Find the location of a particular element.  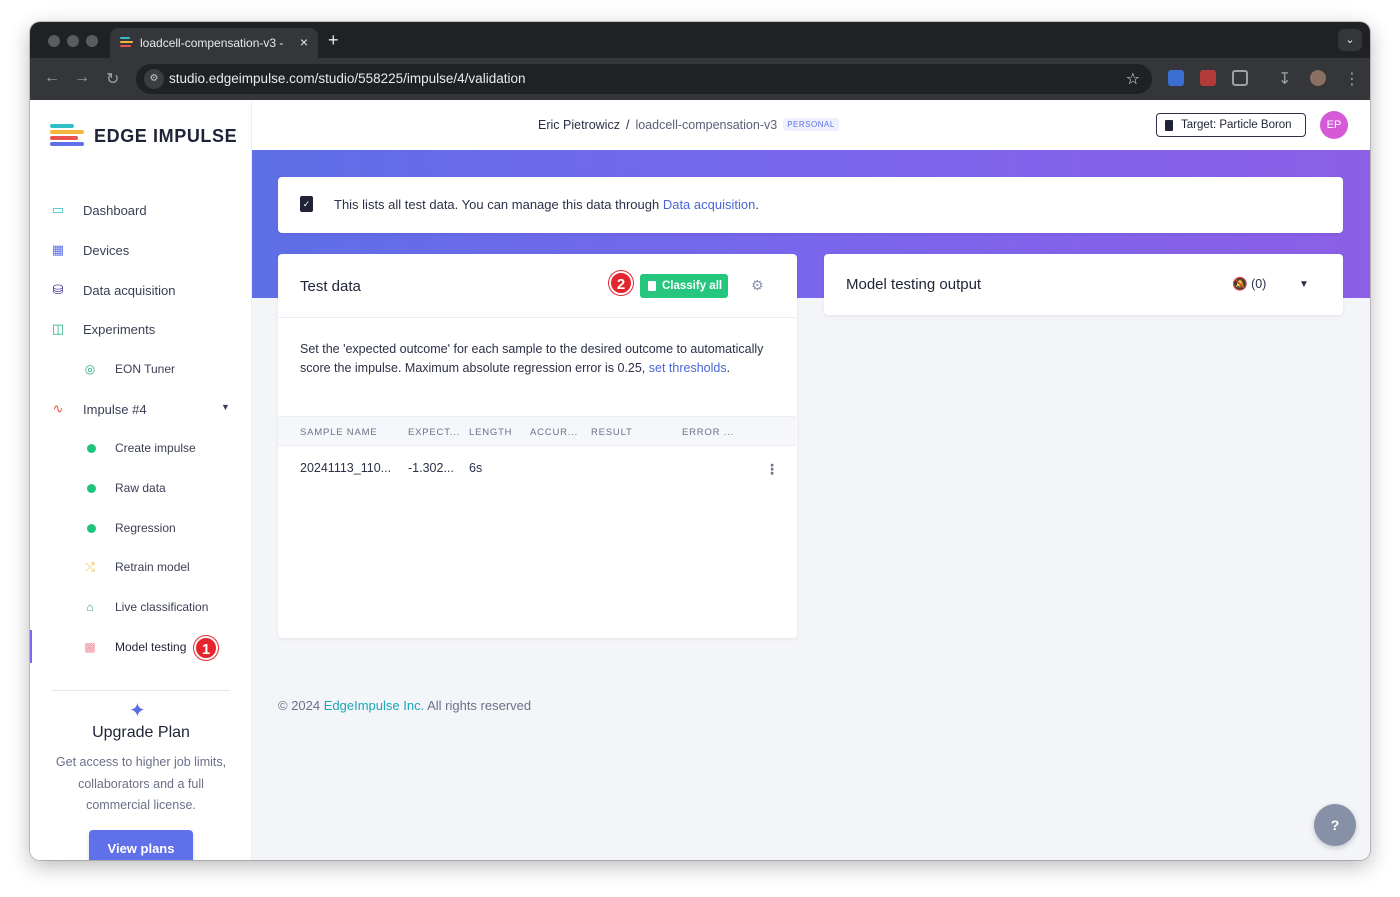

back-arrow-icon: ← is located at coordinates (52, 78).